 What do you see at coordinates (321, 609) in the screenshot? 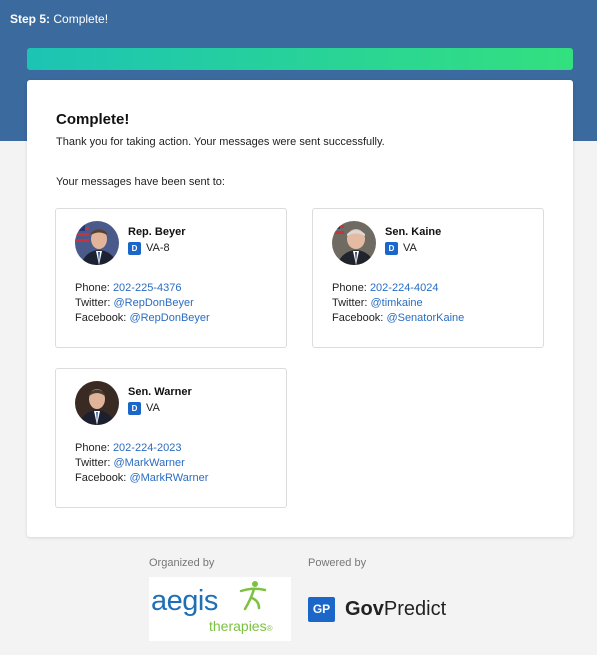
I see `govpredict-logo-mark: GP` at bounding box center [321, 609].